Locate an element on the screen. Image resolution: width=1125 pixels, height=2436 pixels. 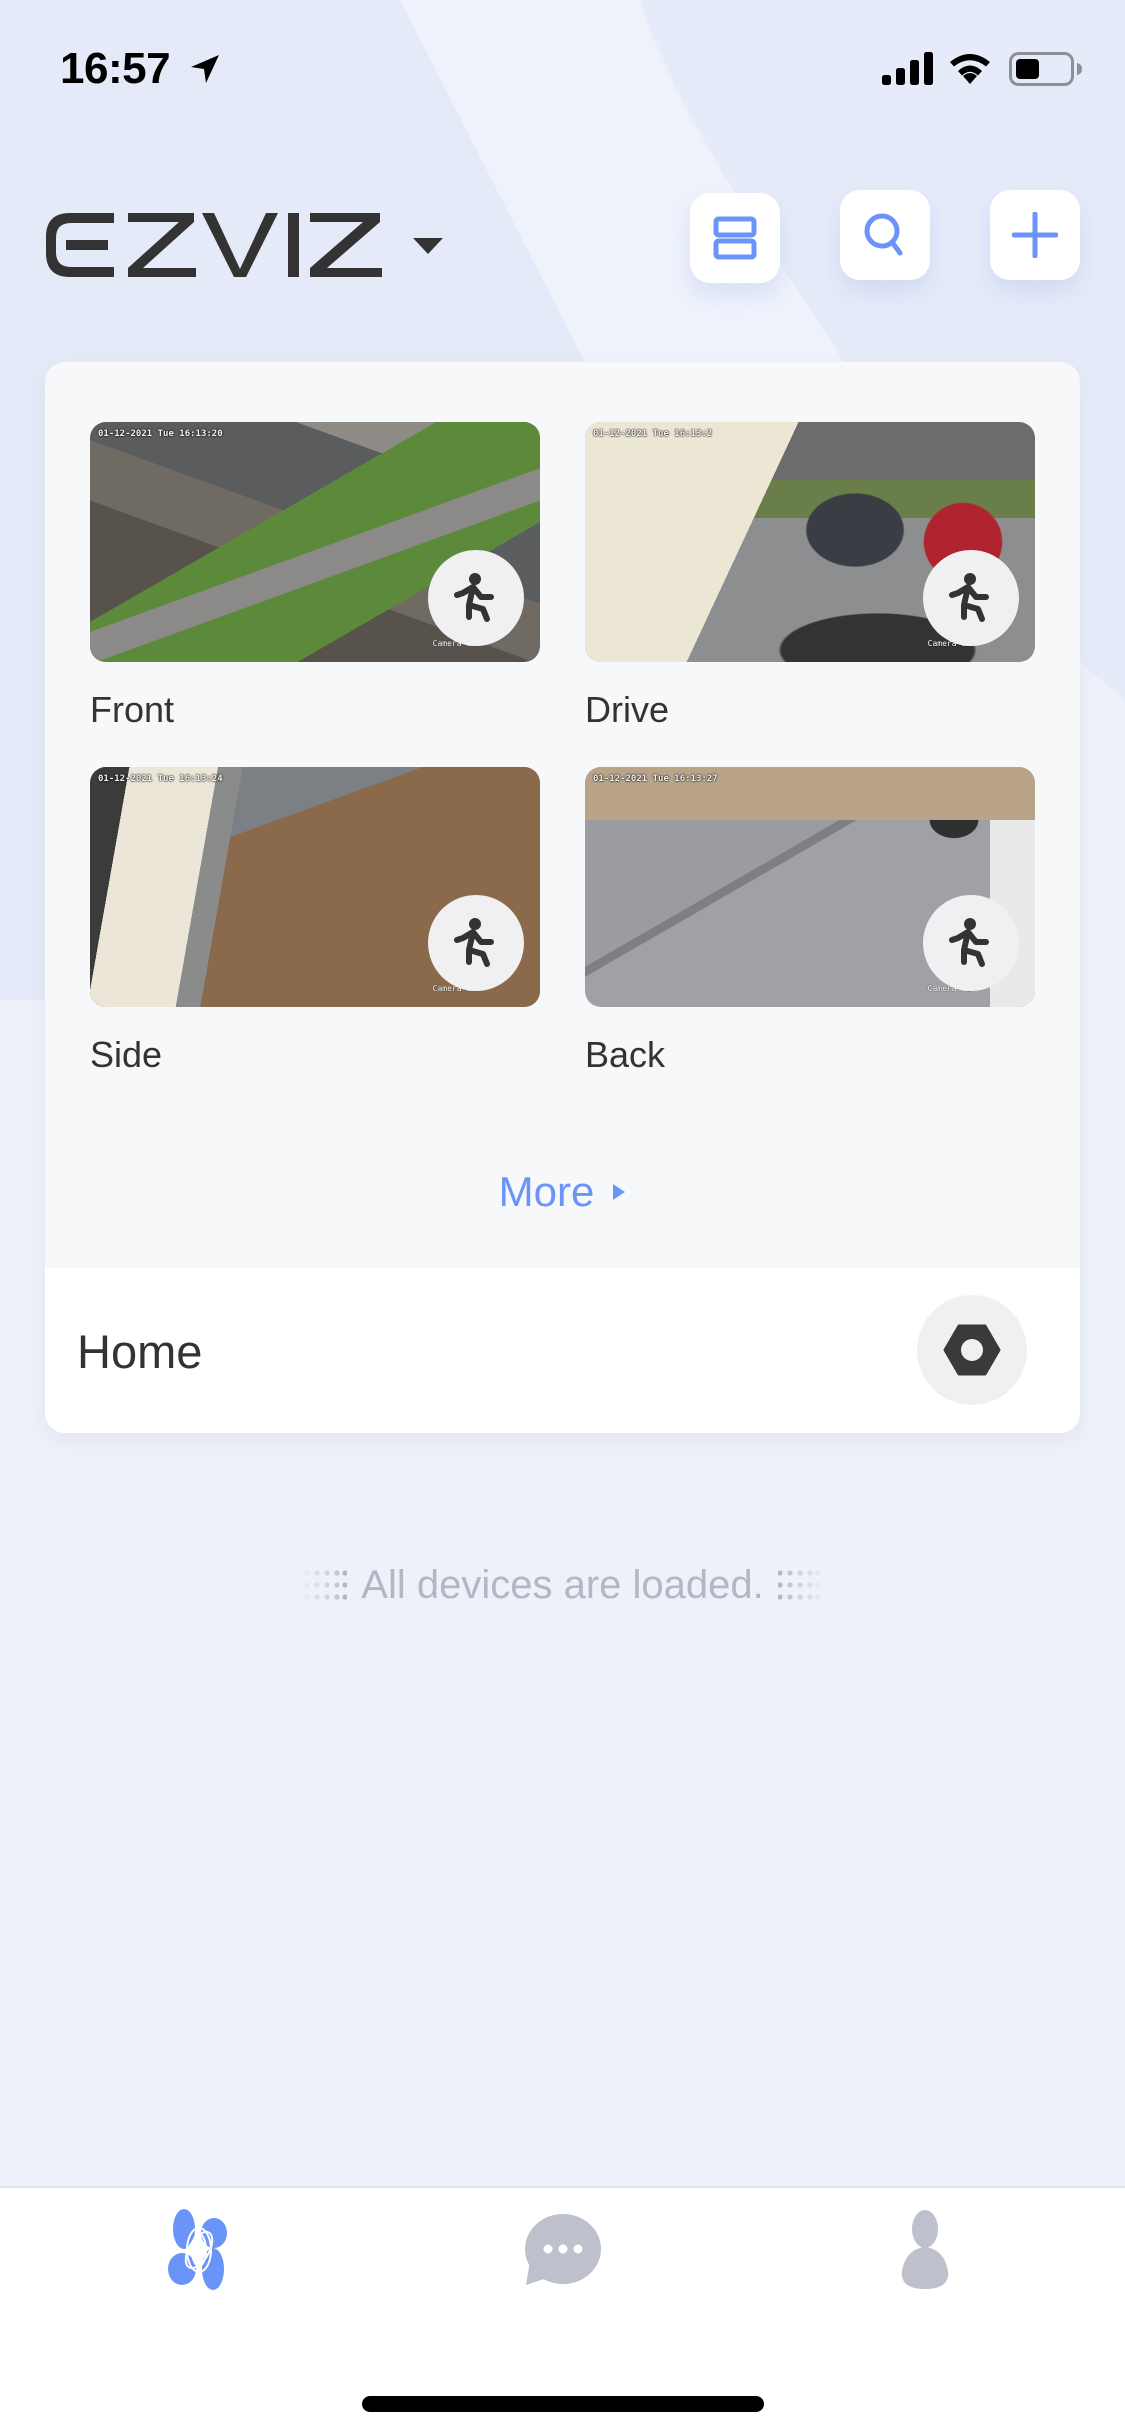
add-device-button is located at coordinates (1035, 235).